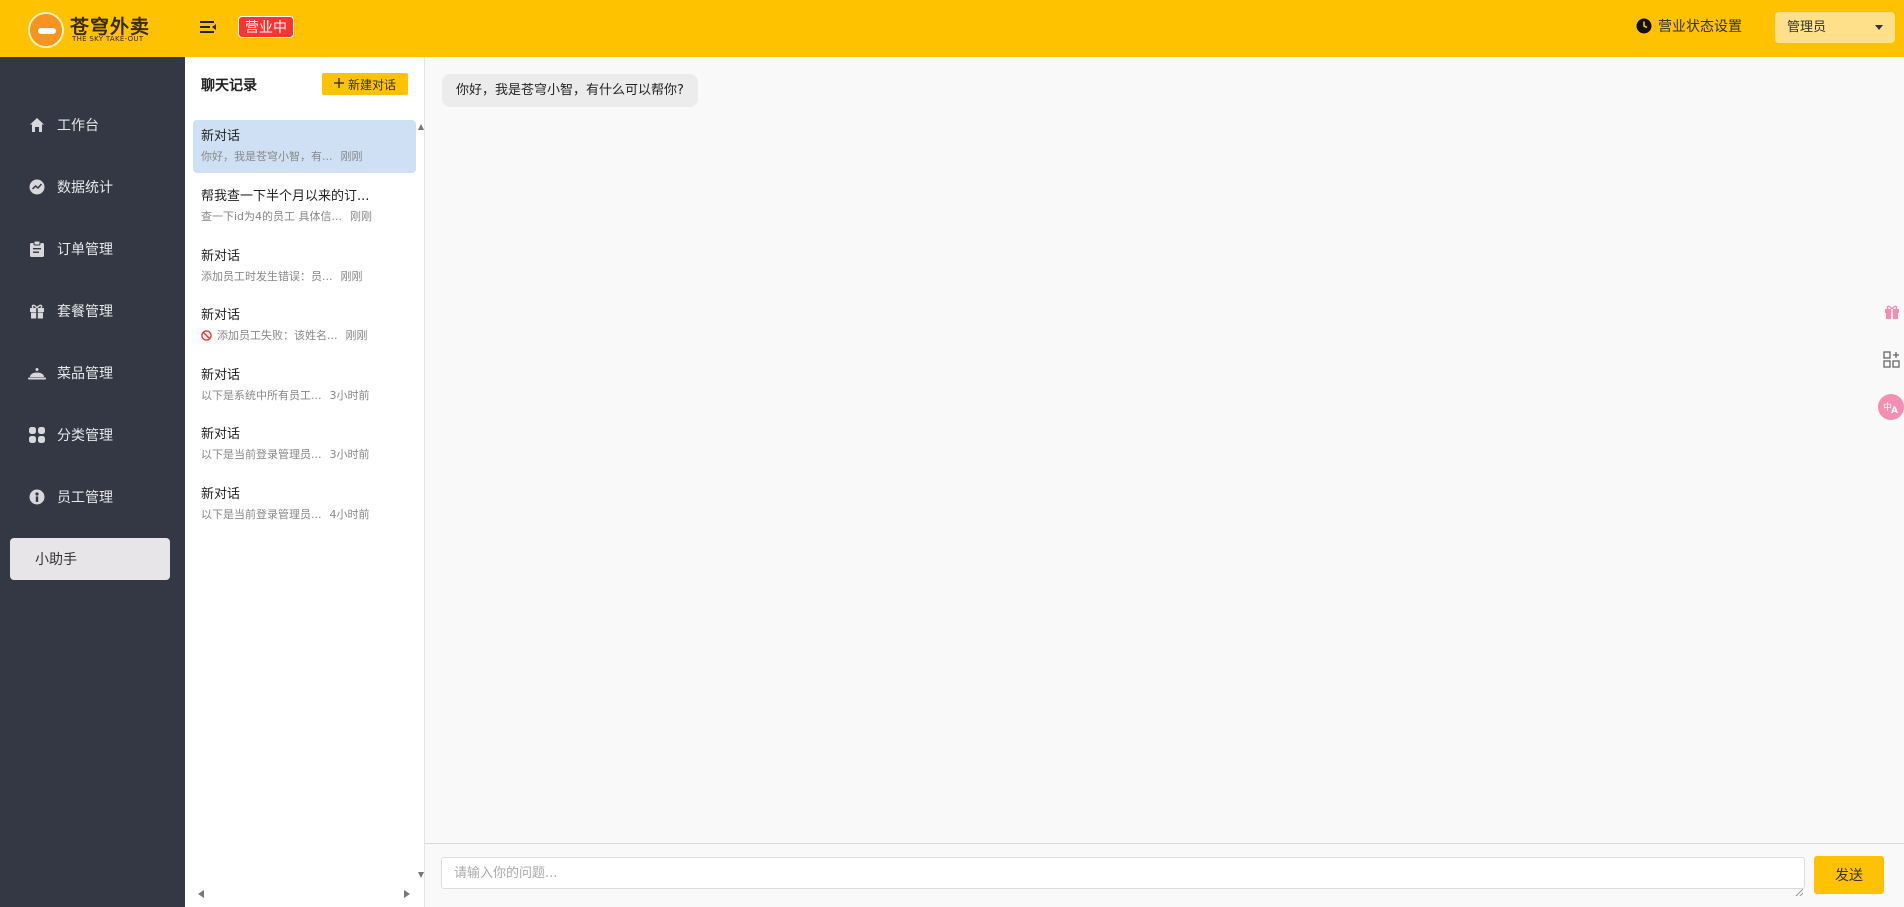 This screenshot has height=907, width=1904. What do you see at coordinates (201, 894) in the screenshot?
I see `scroll-left-arrow-icon` at bounding box center [201, 894].